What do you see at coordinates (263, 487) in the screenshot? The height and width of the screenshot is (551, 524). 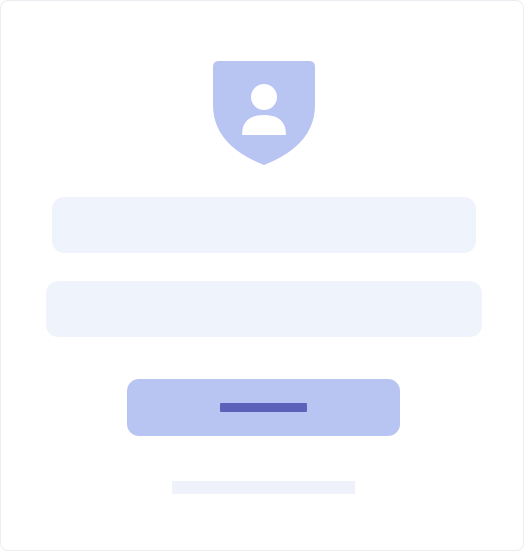 I see `footer-link` at bounding box center [263, 487].